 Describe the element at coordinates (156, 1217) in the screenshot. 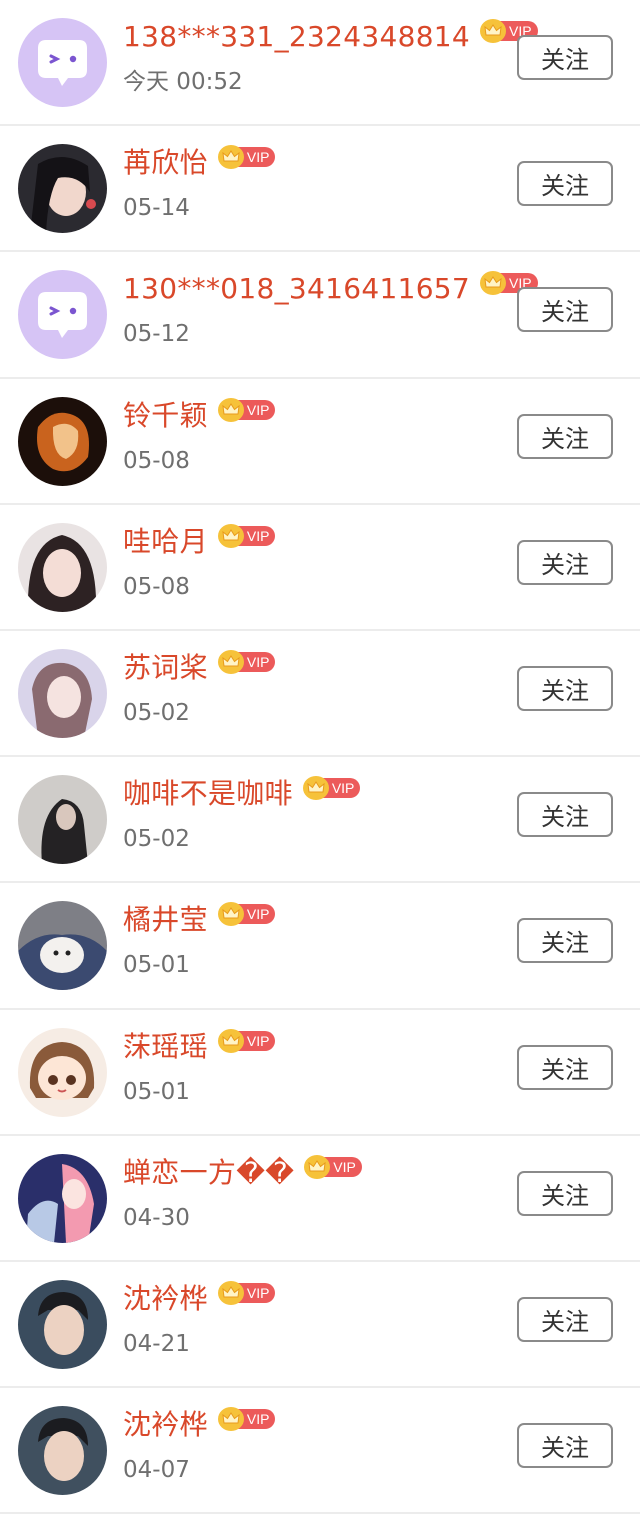

I see `date: 04-30` at that location.